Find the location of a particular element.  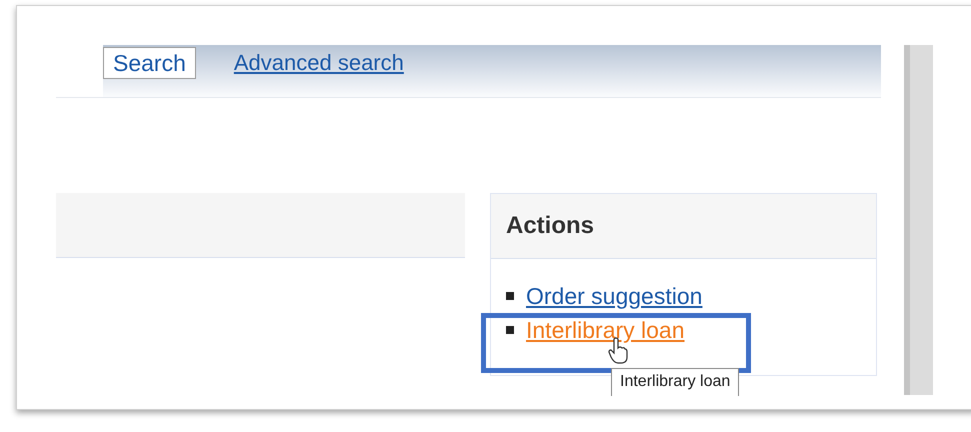

search-button: Search is located at coordinates (149, 63).